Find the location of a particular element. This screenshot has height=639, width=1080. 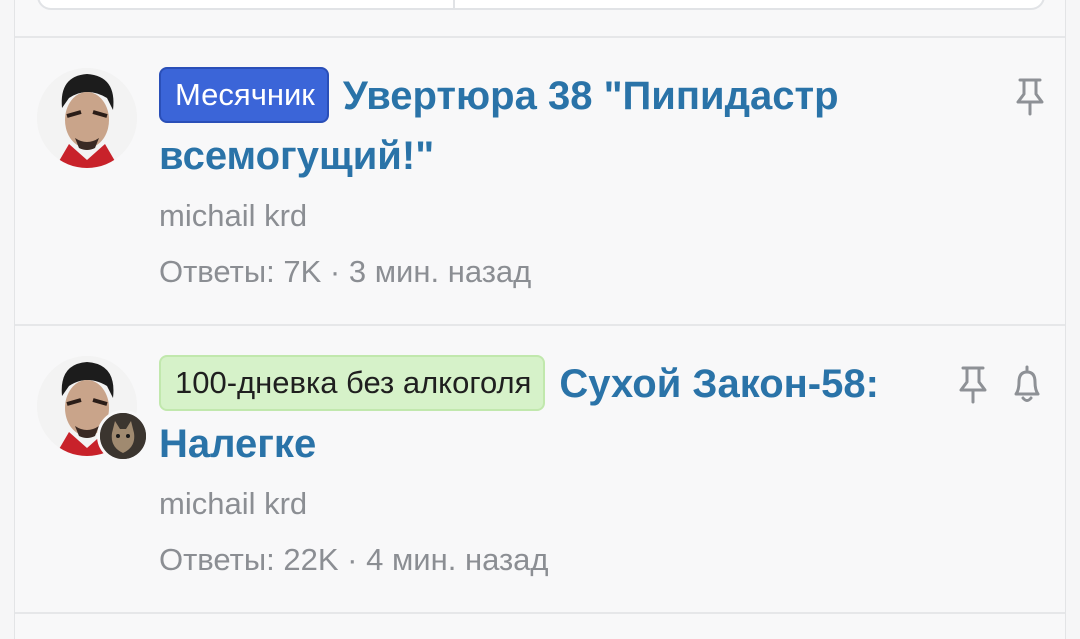

thread-meta: Ответы: 22K · 4 мин. назад is located at coordinates (354, 560).